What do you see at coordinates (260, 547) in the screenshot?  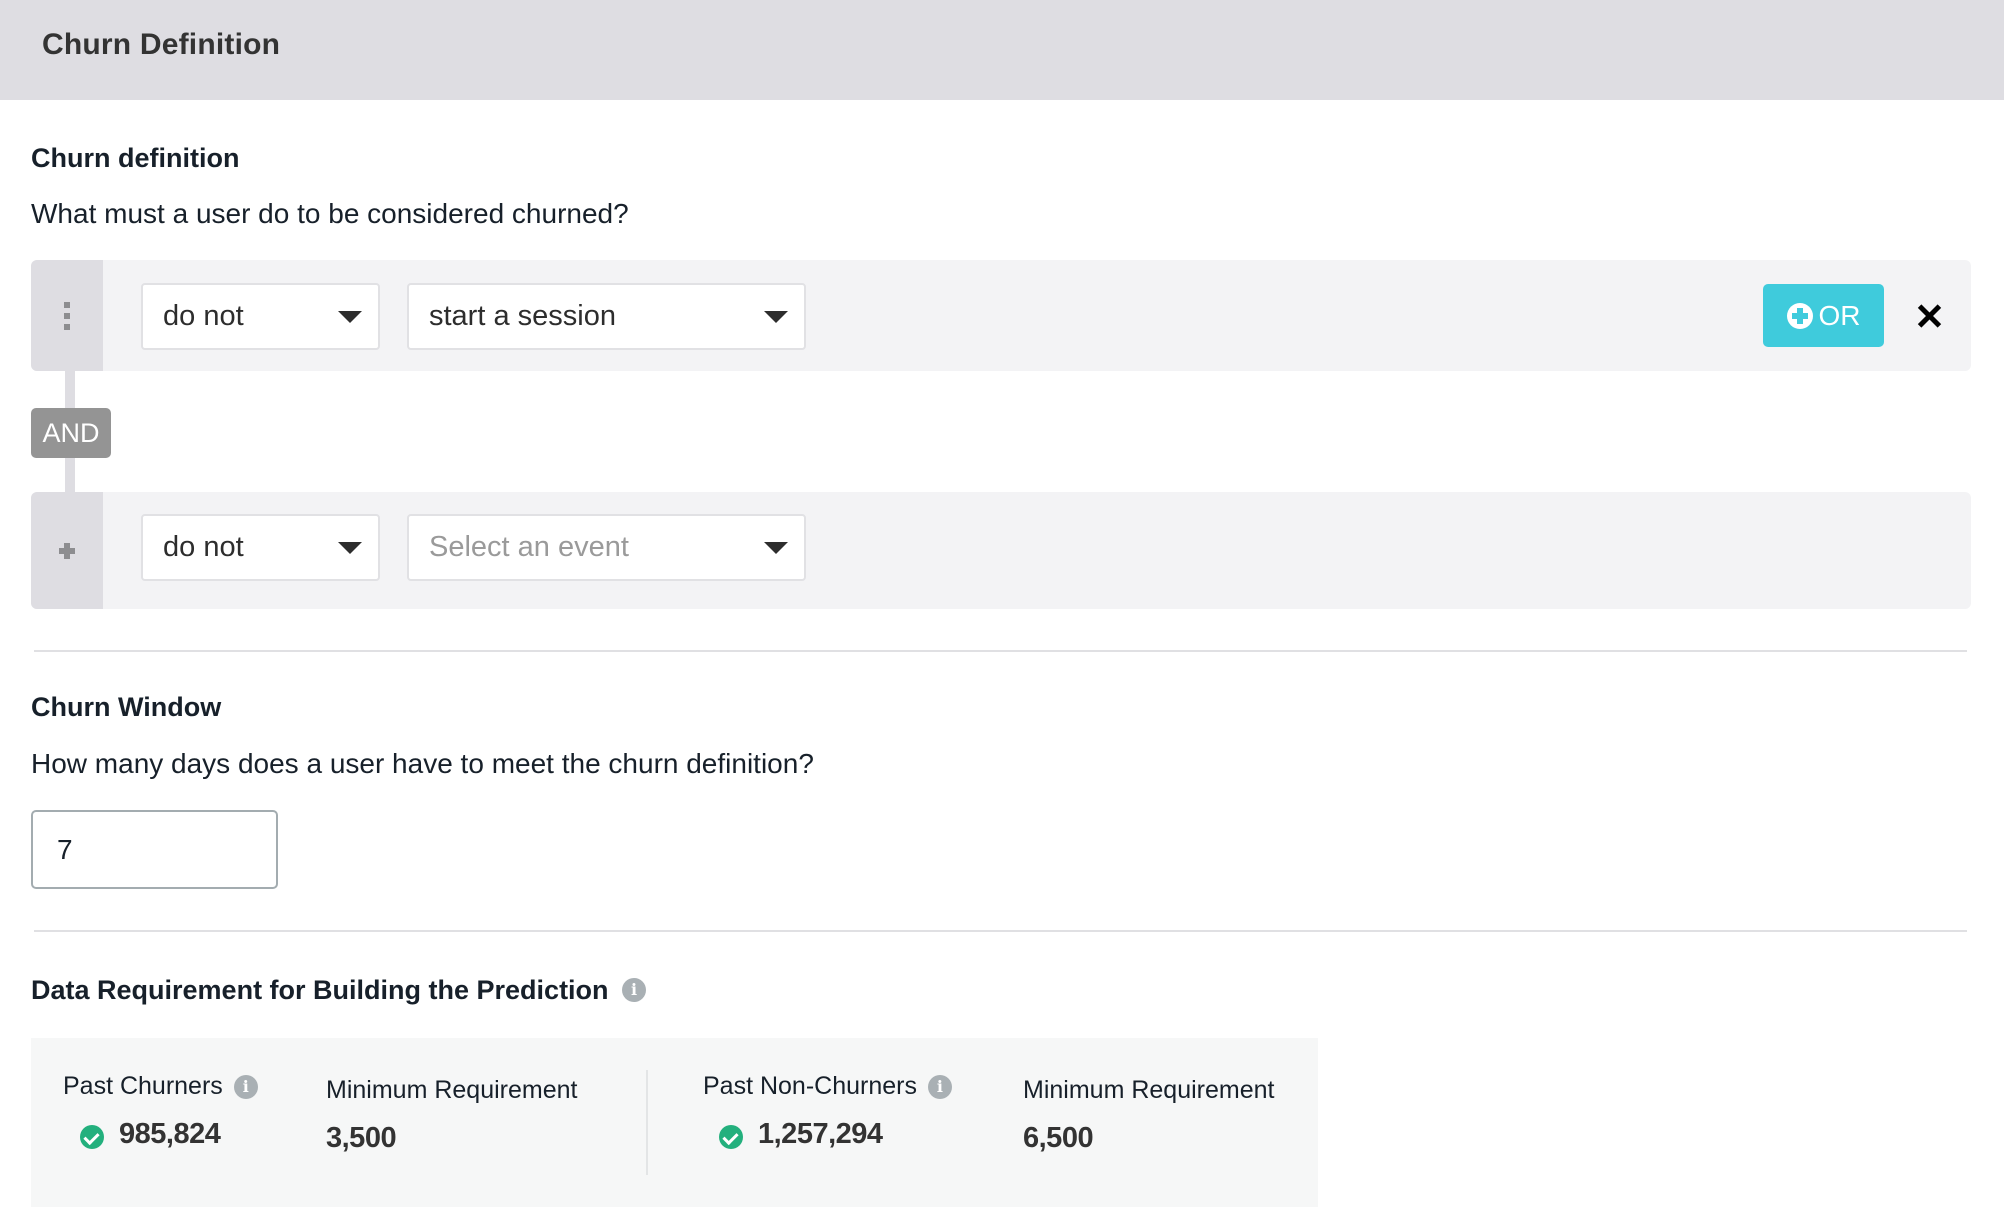 I see `condition-select-2: do not` at bounding box center [260, 547].